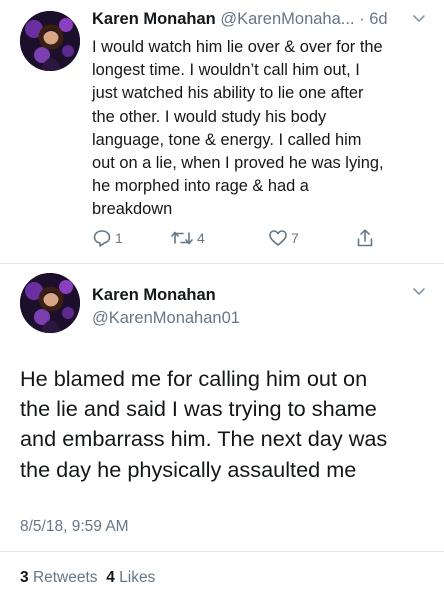  I want to click on tweet1-line: the other. I would study his body, so click(209, 116).